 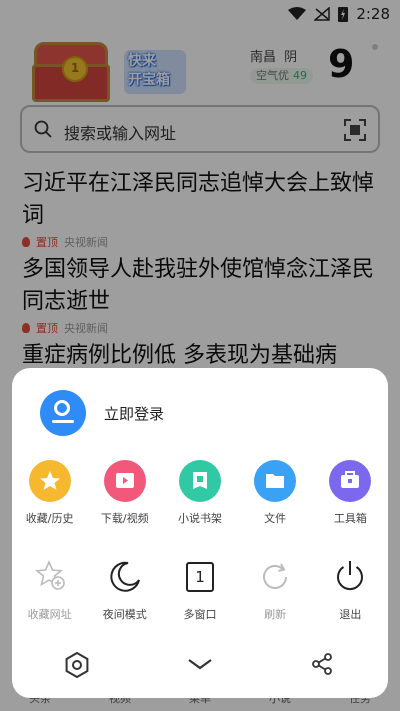 I want to click on favorites-history-button: 收藏/历史, so click(x=49, y=493).